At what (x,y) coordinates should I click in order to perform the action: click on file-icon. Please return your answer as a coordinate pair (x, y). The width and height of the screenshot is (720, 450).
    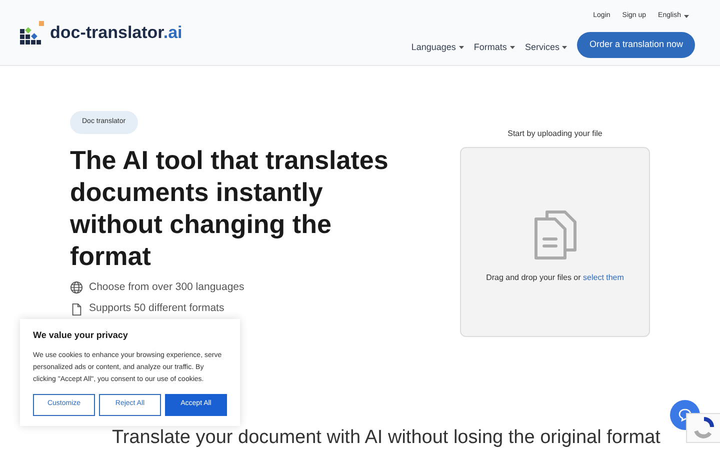
    Looking at the image, I should click on (76, 309).